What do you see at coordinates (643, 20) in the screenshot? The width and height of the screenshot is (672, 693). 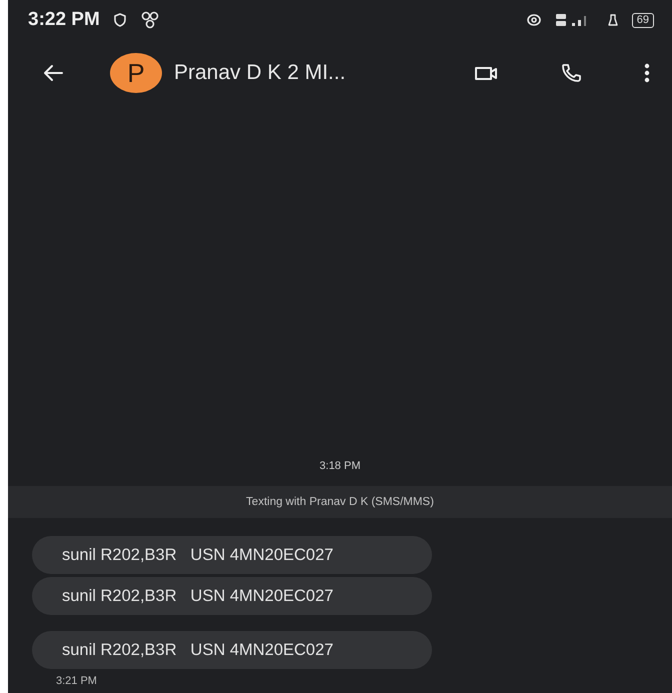 I see `battery-level: 69` at bounding box center [643, 20].